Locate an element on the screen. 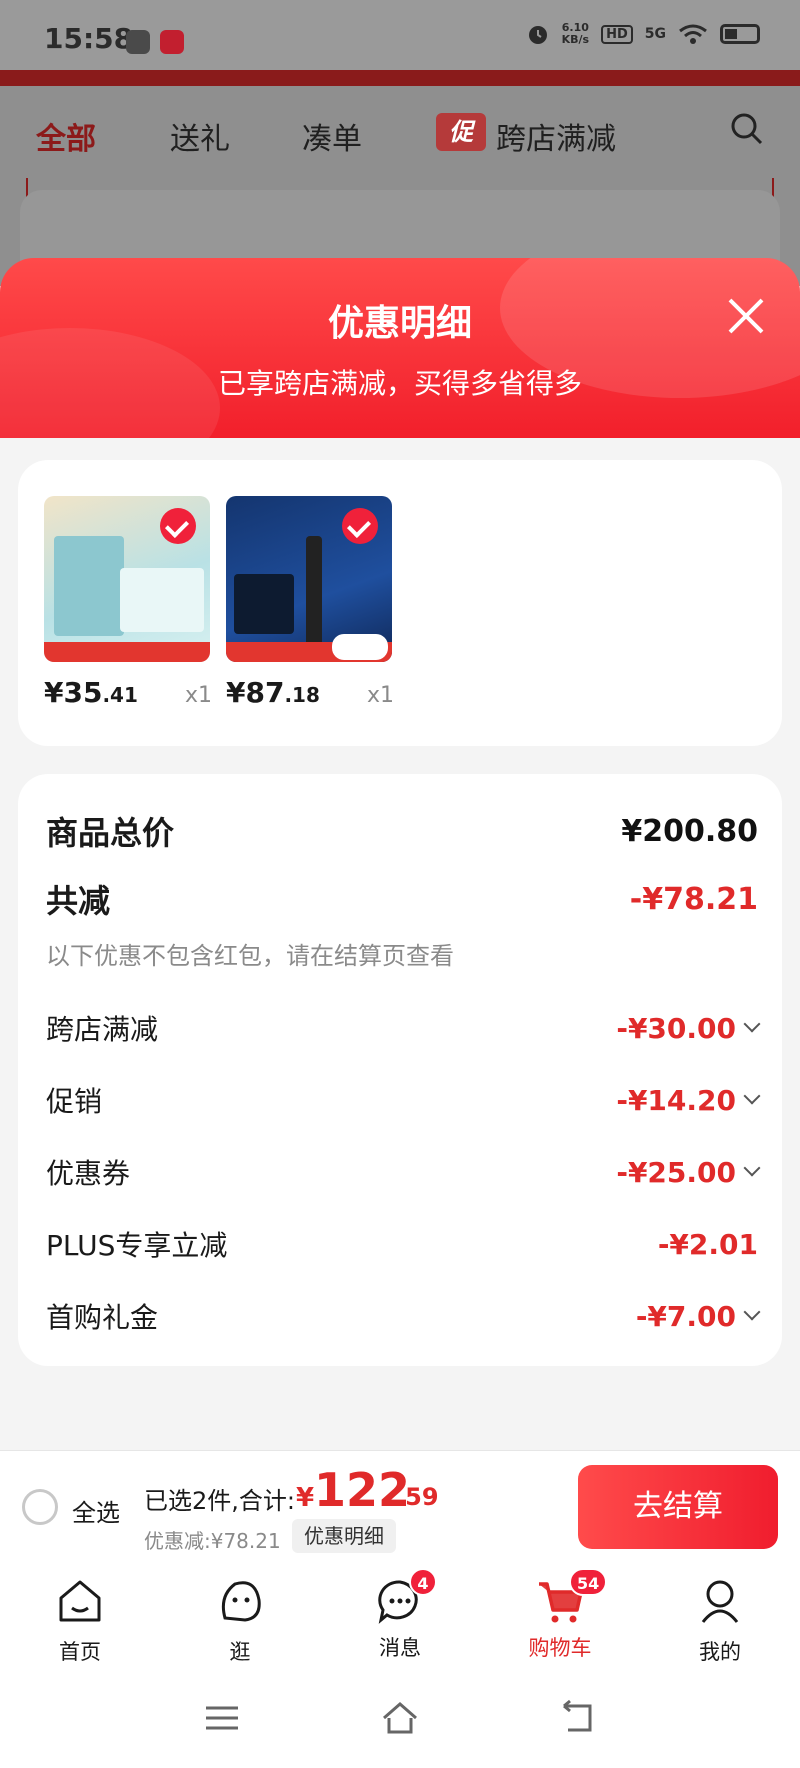 This screenshot has width=800, height=1768. nav-messages: 4 消息 is located at coordinates (400, 1615).